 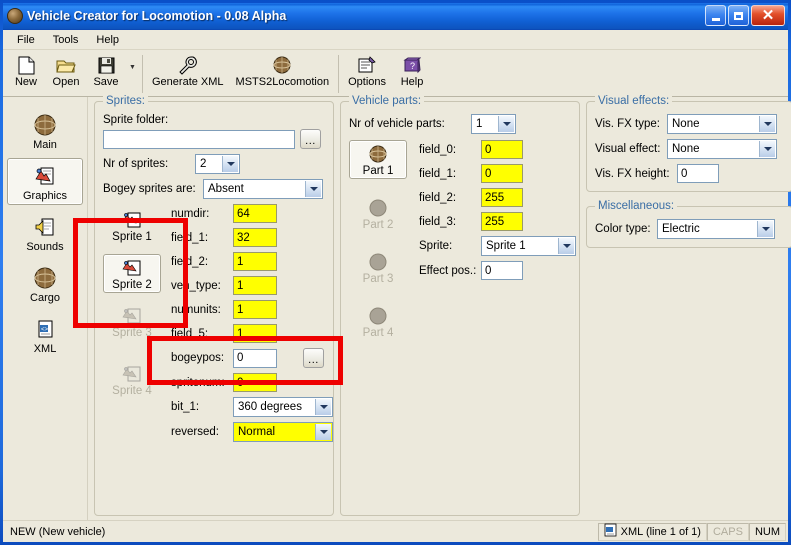 What do you see at coordinates (226, 189) in the screenshot?
I see `bogey-sprites-value: Absent` at bounding box center [226, 189].